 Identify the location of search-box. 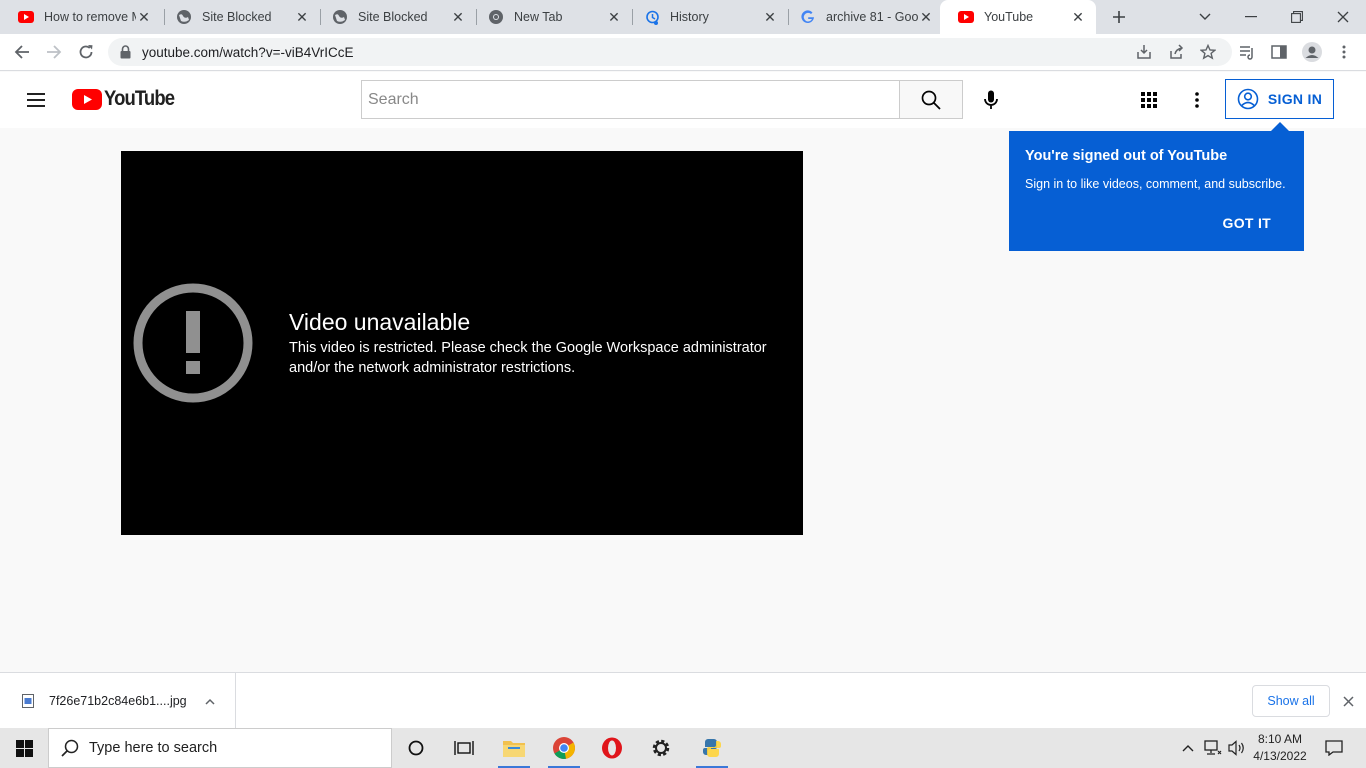
(630, 99).